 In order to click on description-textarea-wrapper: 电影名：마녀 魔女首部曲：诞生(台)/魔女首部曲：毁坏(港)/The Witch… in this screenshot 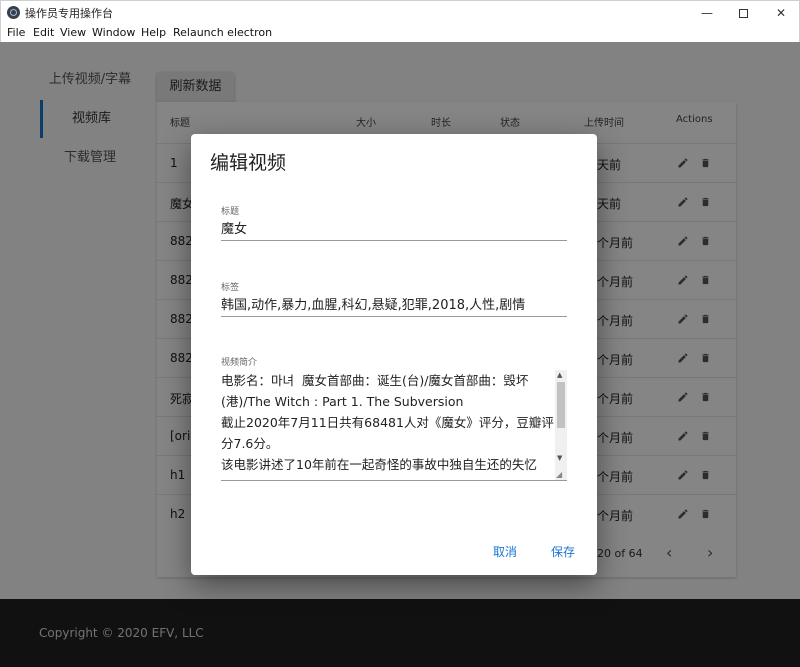, I will do `click(394, 425)`.